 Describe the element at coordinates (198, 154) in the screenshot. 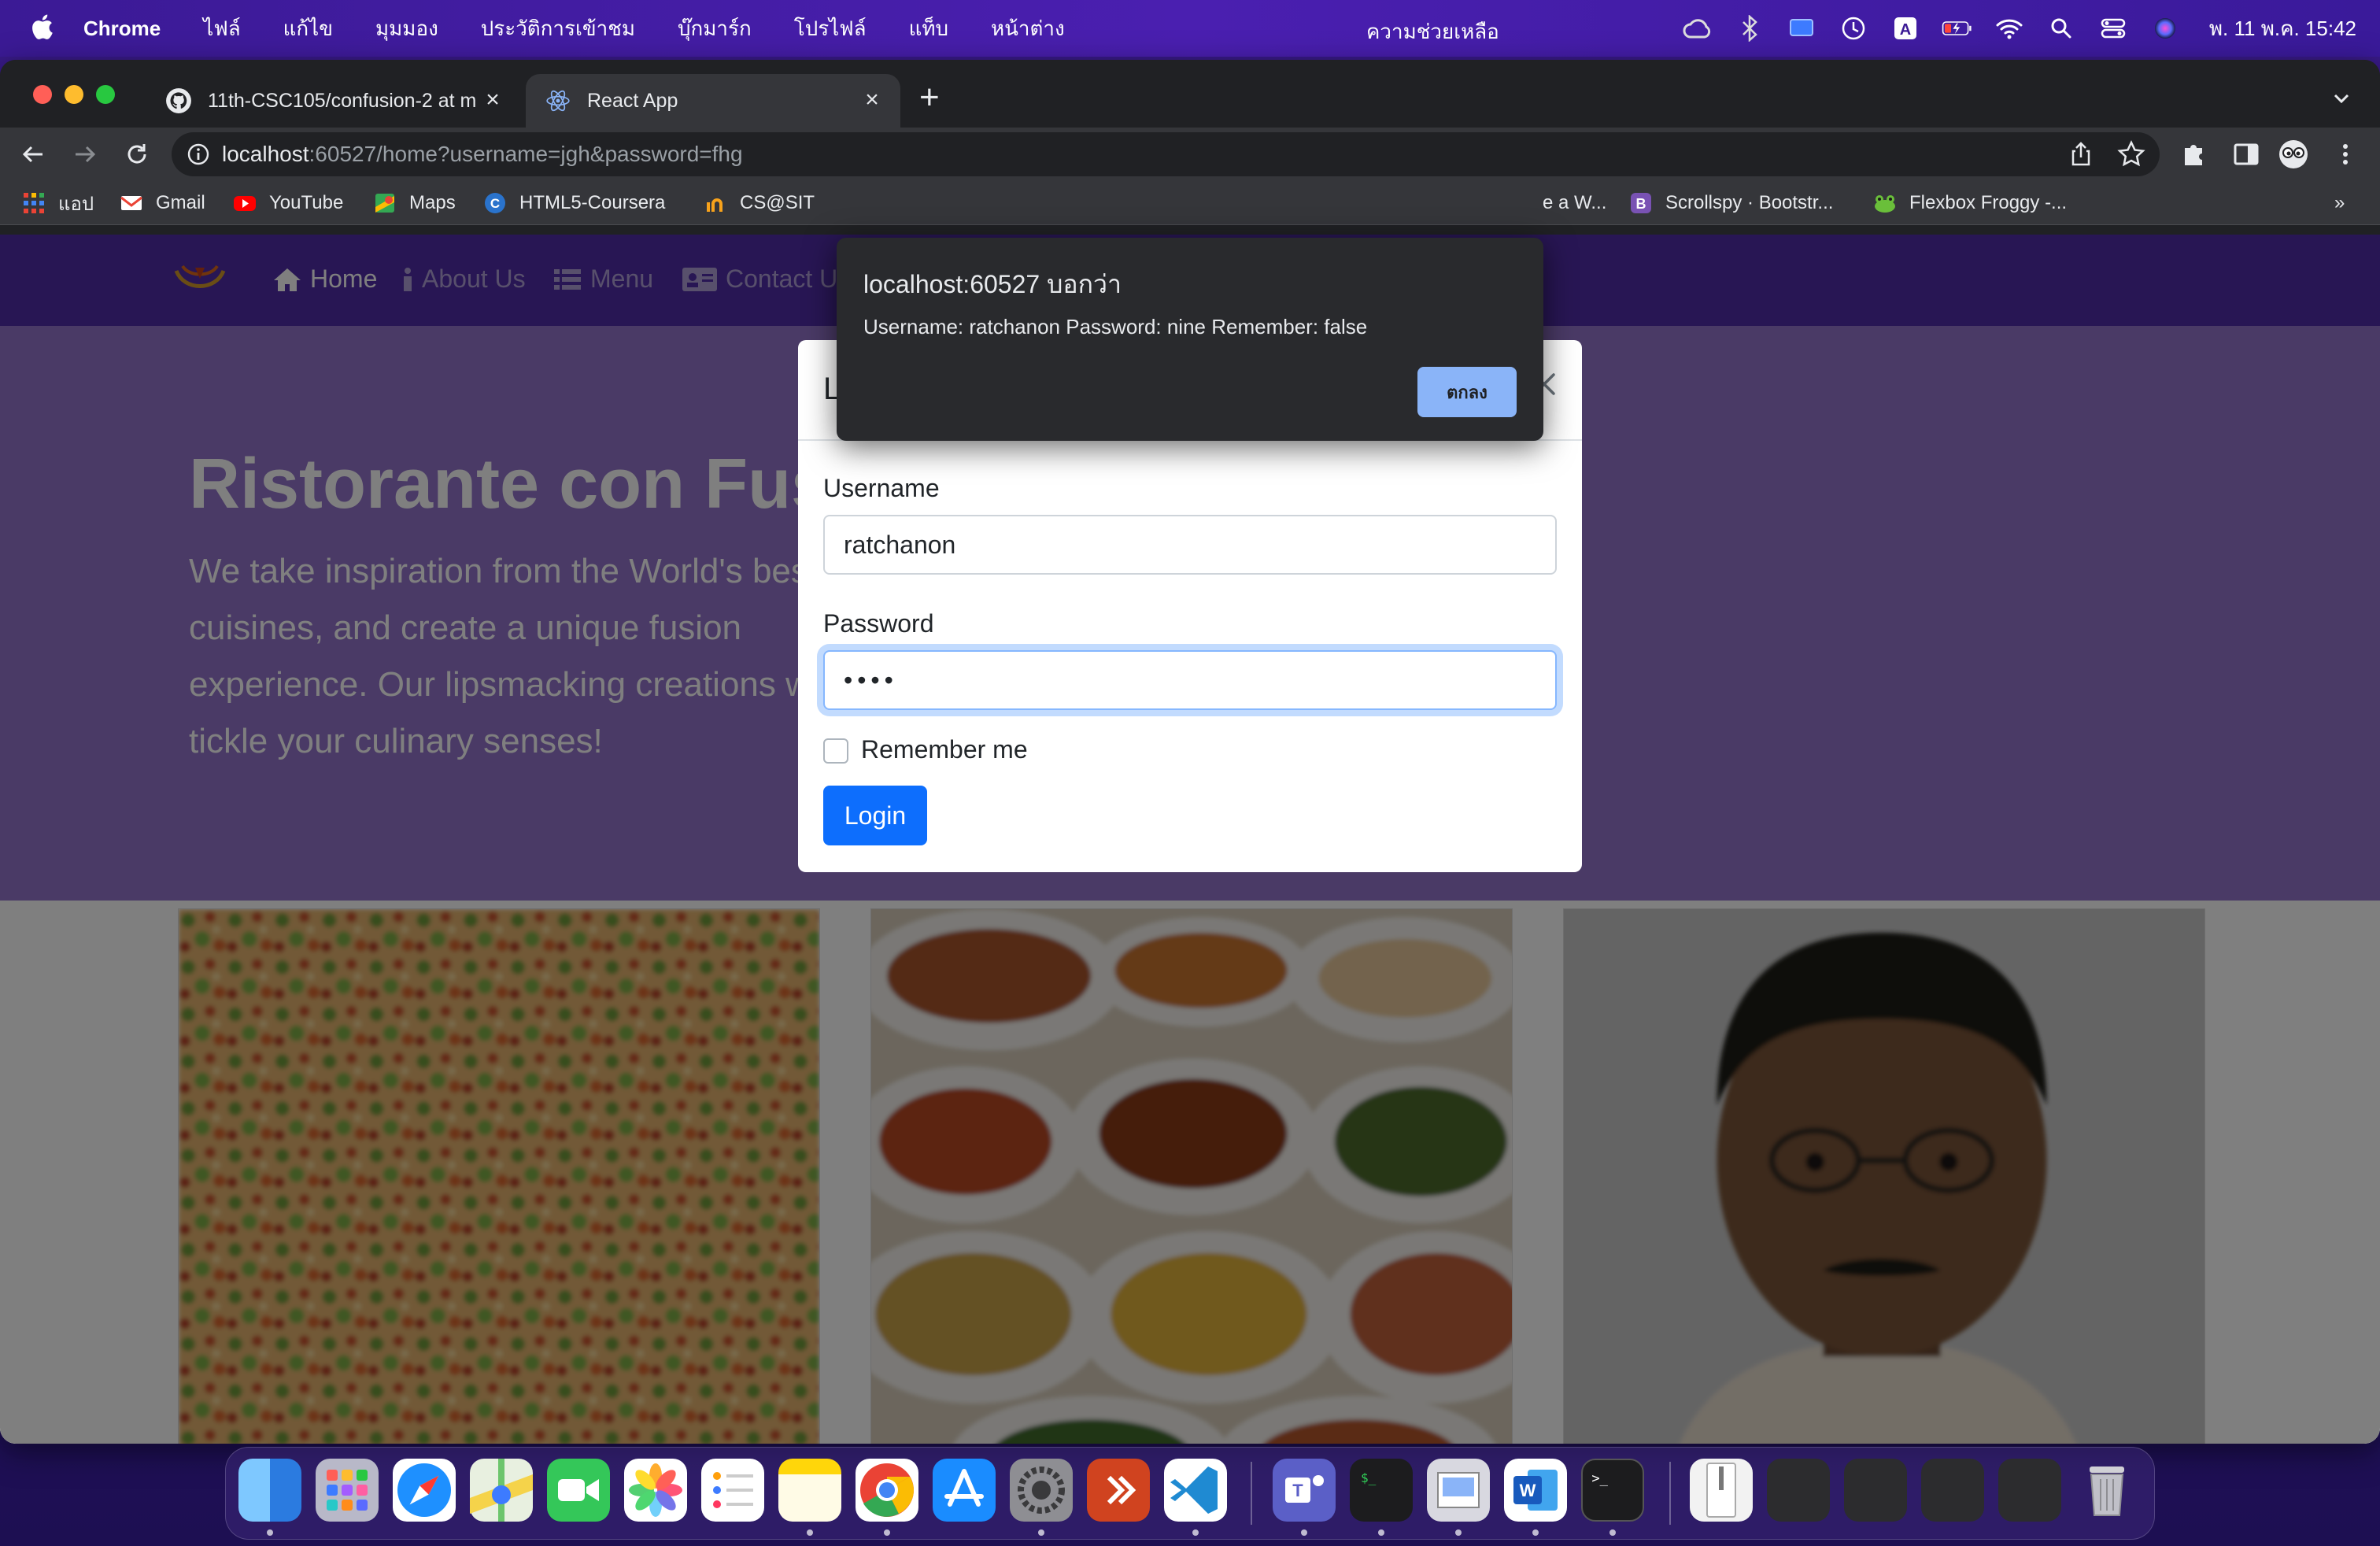

I see `site-info-icon` at that location.